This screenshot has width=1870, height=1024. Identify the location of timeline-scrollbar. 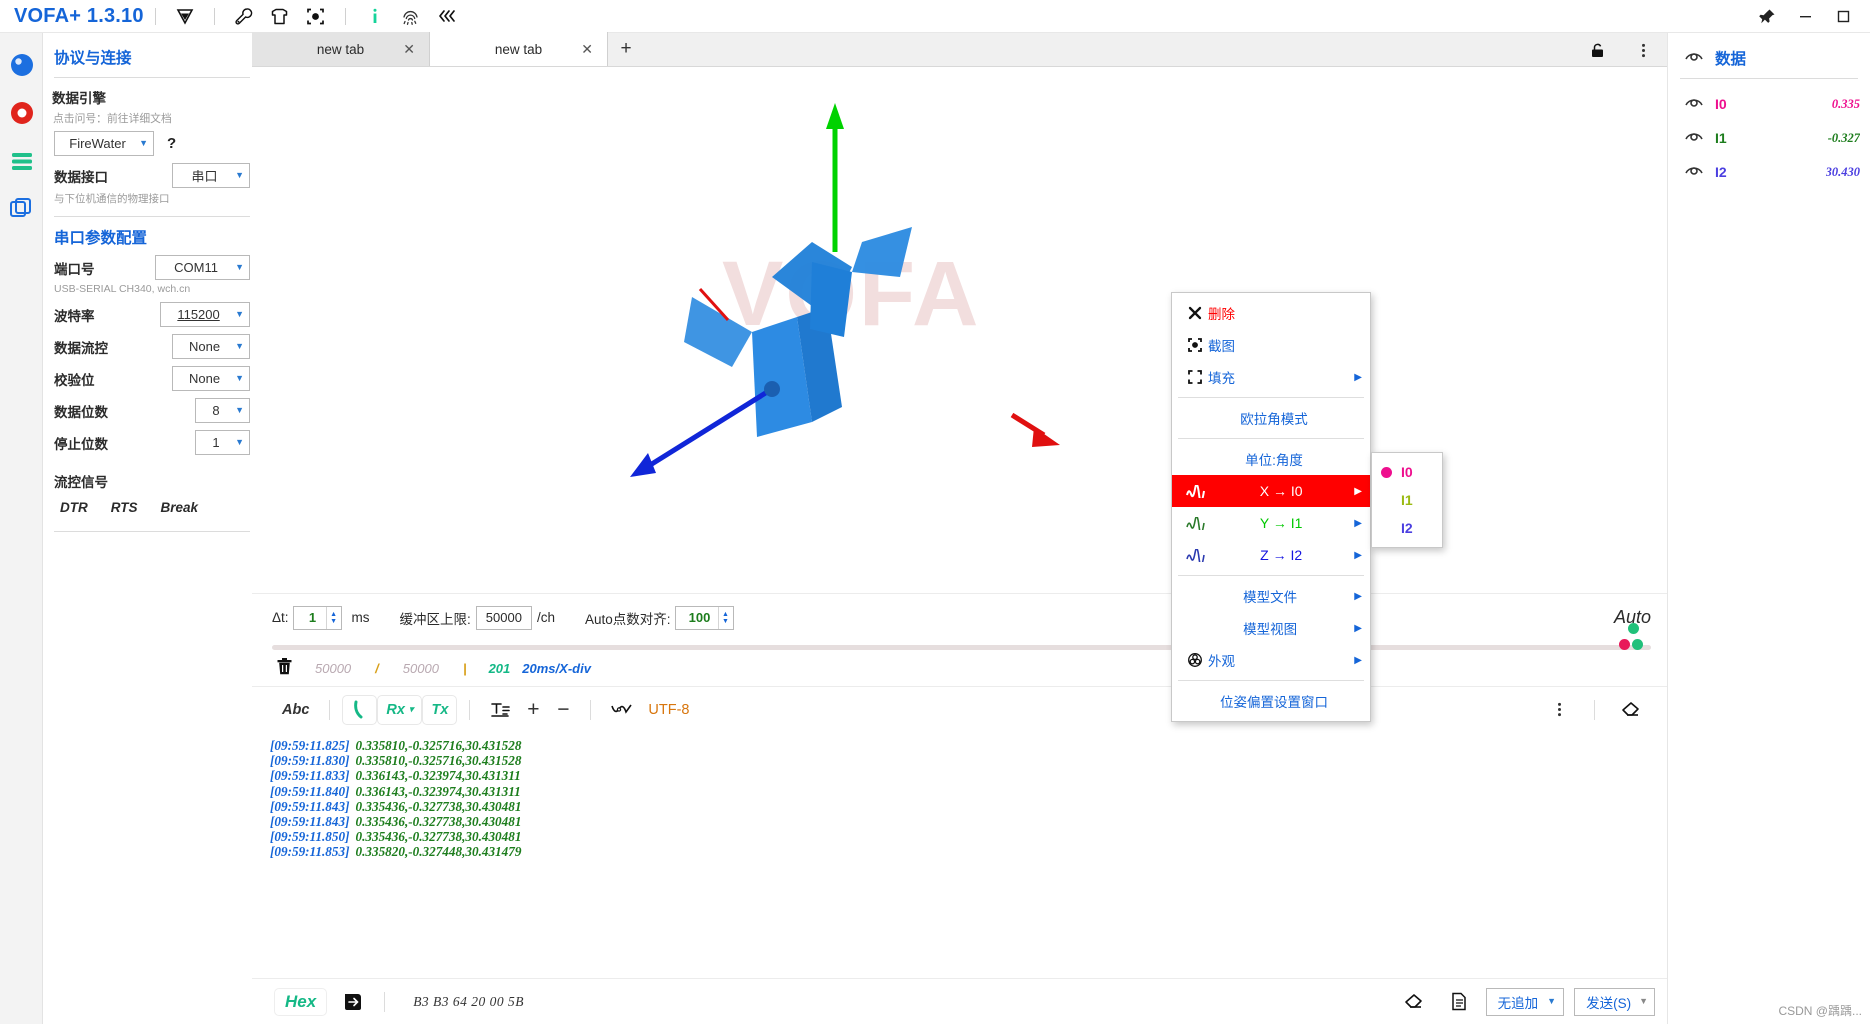
(961, 636).